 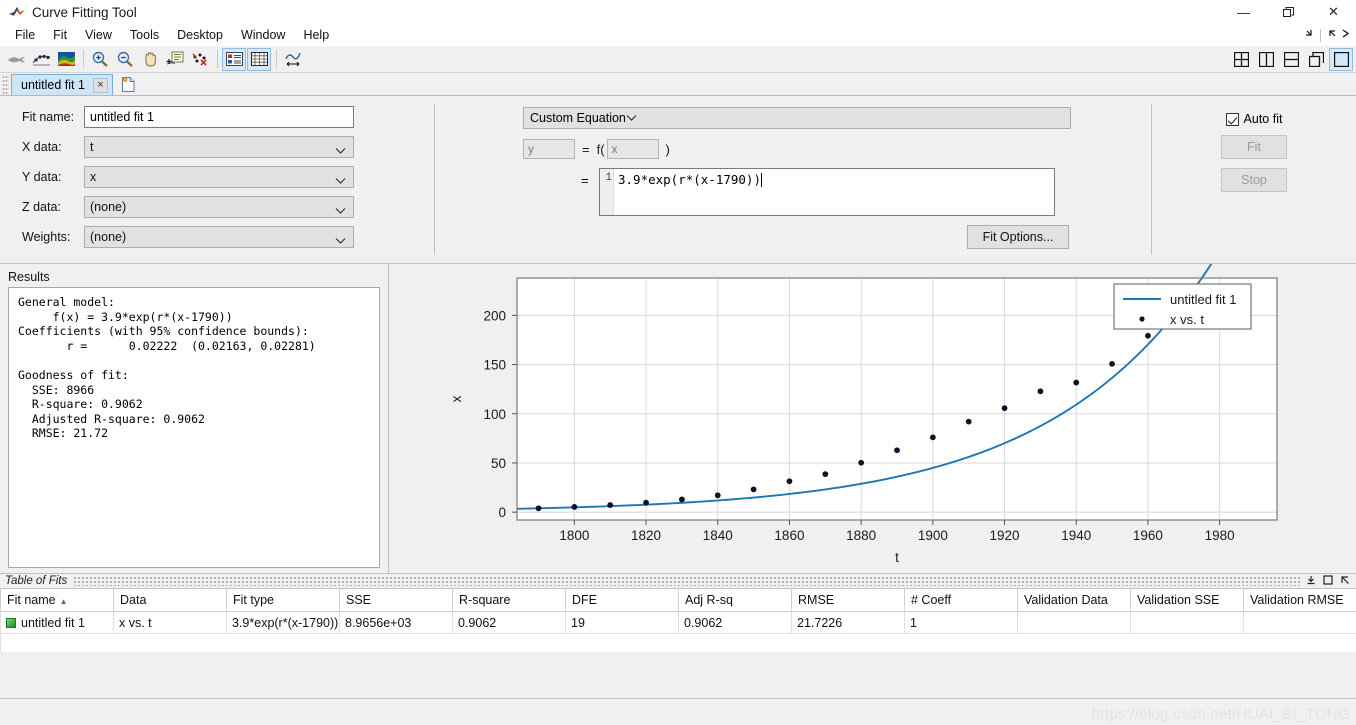 I want to click on minimize-button: —, so click(x=1243, y=12).